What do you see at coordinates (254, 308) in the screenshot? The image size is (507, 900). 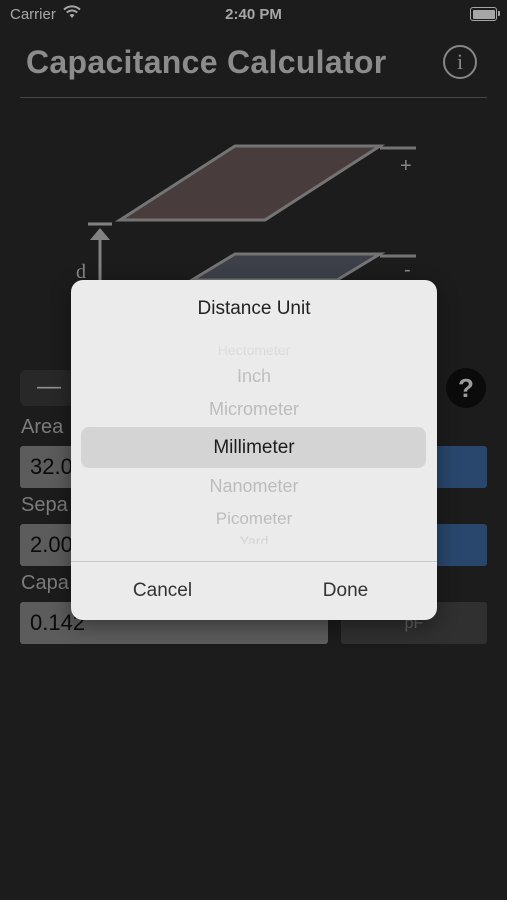 I see `dialog-title: Distance Unit` at bounding box center [254, 308].